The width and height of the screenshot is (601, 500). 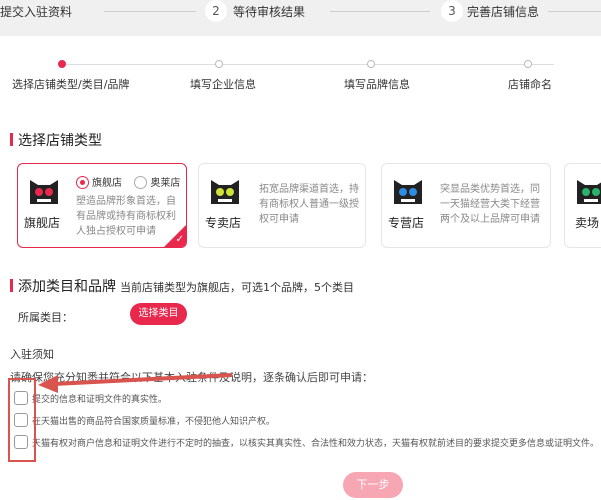 I want to click on select-category-button: 选择类目, so click(x=158, y=314).